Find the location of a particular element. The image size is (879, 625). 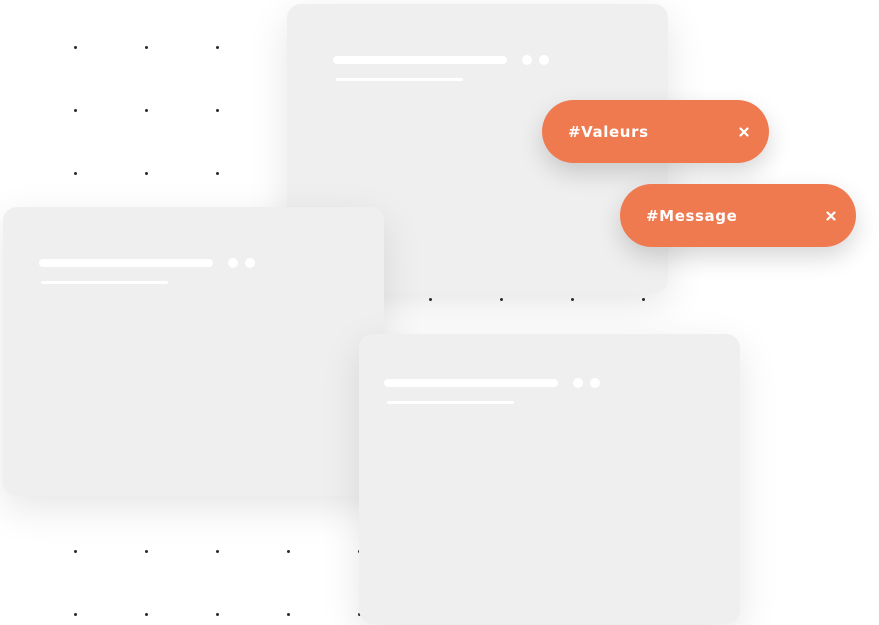

tag-chip-message: #Message is located at coordinates (738, 215).